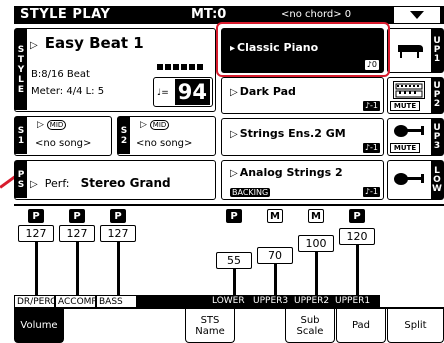 This screenshot has height=343, width=444. What do you see at coordinates (410, 49) in the screenshot?
I see `piano-icon` at bounding box center [410, 49].